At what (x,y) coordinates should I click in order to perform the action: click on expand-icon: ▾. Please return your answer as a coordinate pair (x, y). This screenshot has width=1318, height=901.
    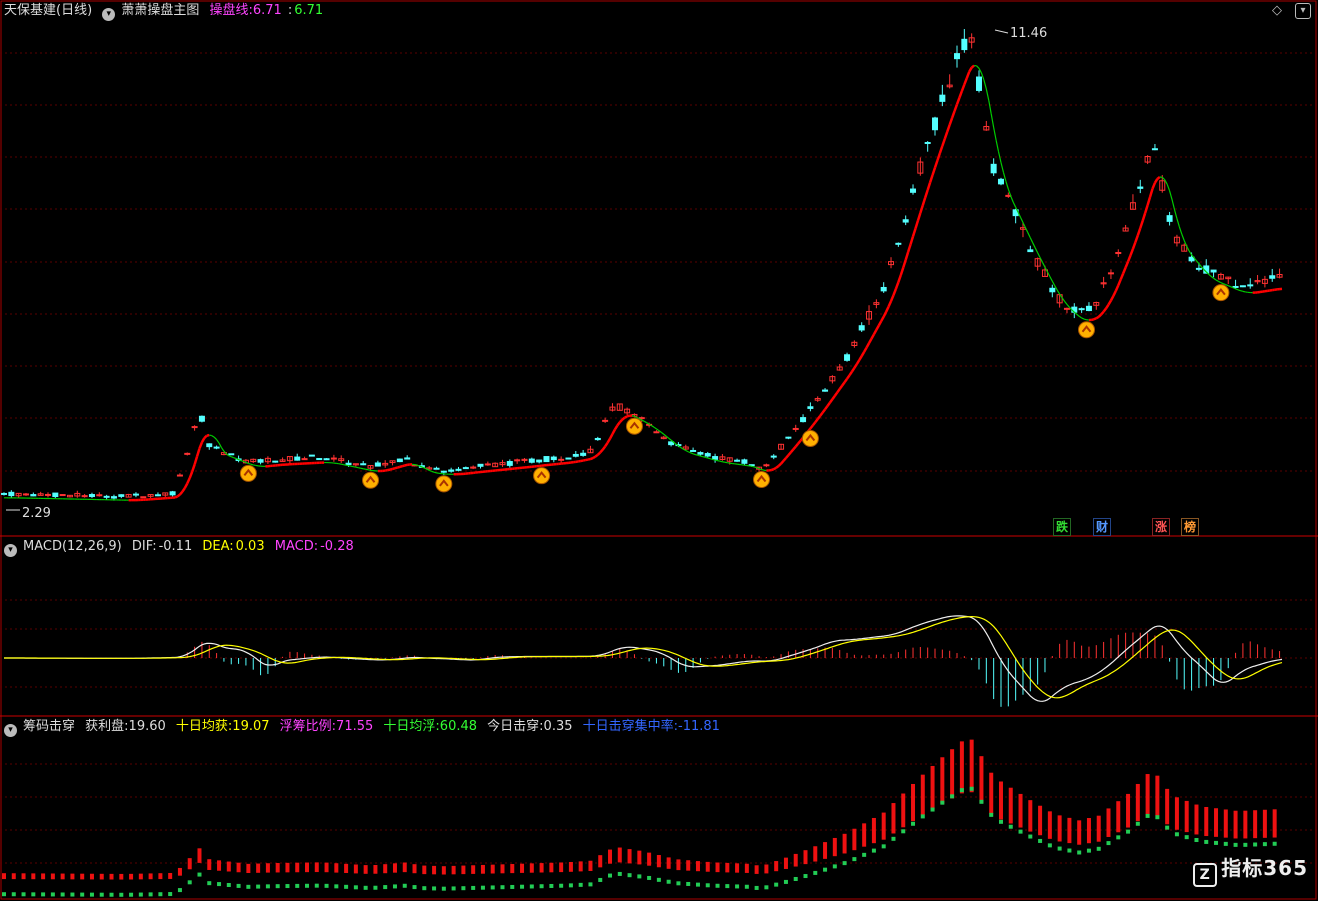
    Looking at the image, I should click on (1303, 11).